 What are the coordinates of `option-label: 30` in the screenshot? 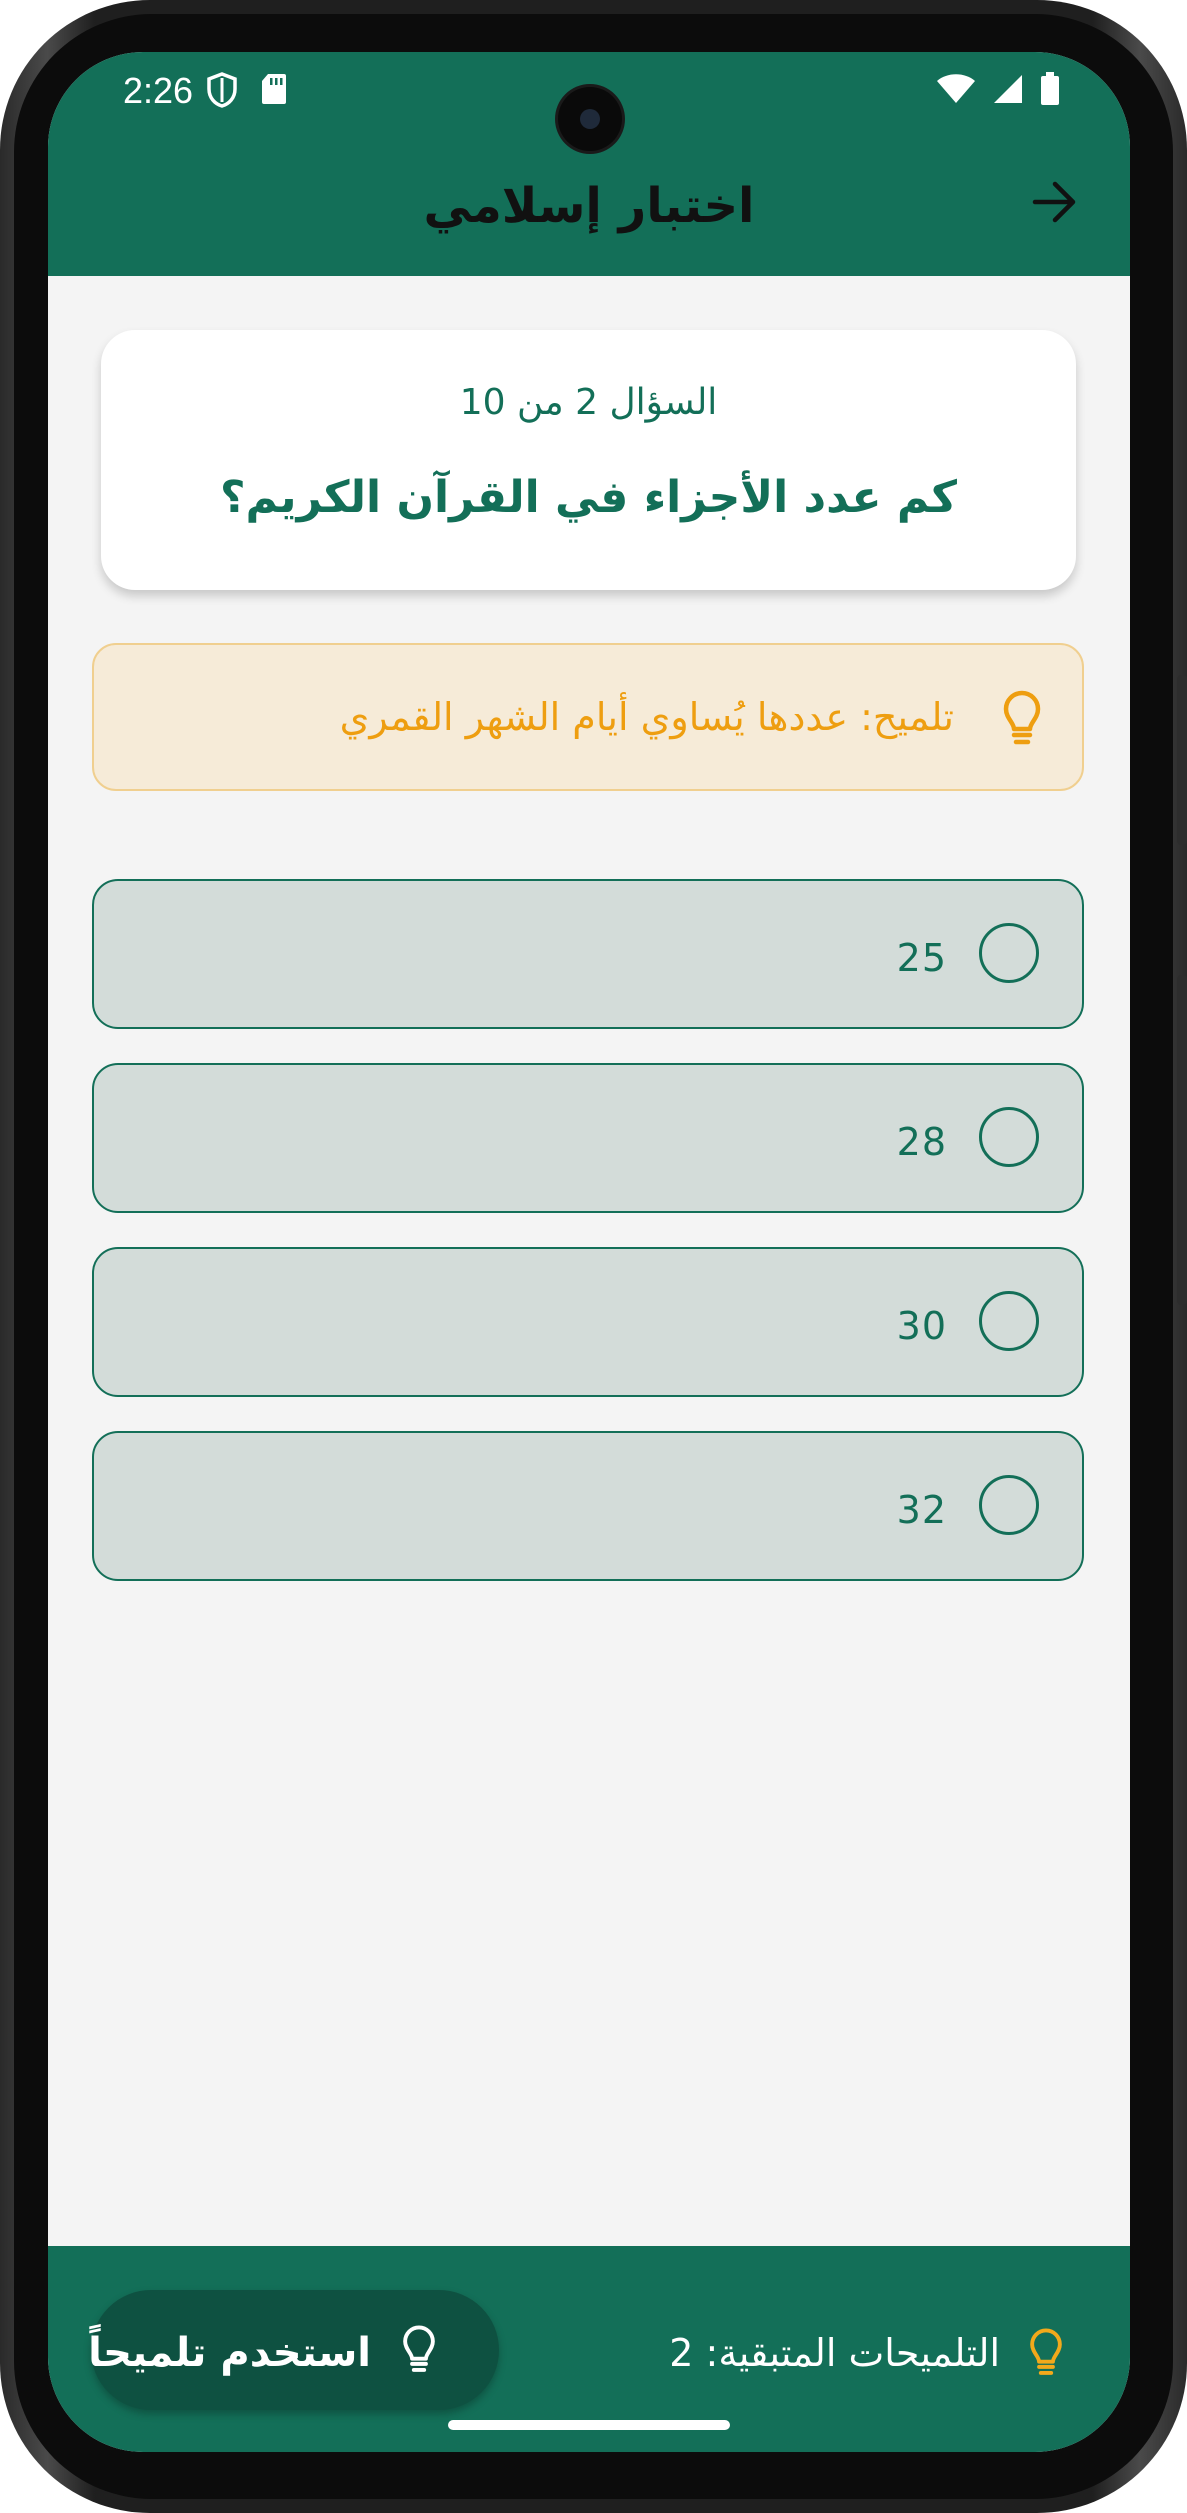 It's located at (921, 1326).